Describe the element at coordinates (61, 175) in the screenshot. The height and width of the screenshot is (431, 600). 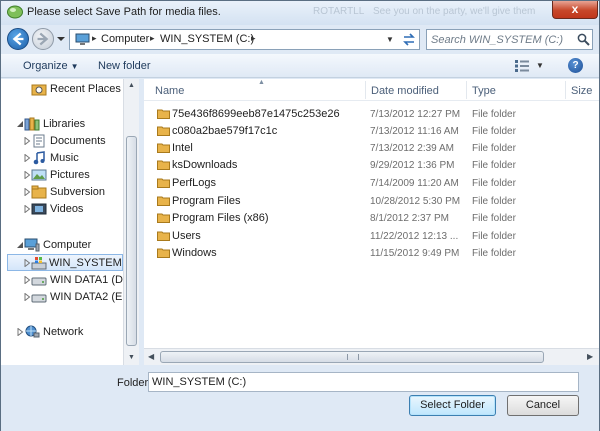
I see `nav-item-pictures: Pictures` at that location.